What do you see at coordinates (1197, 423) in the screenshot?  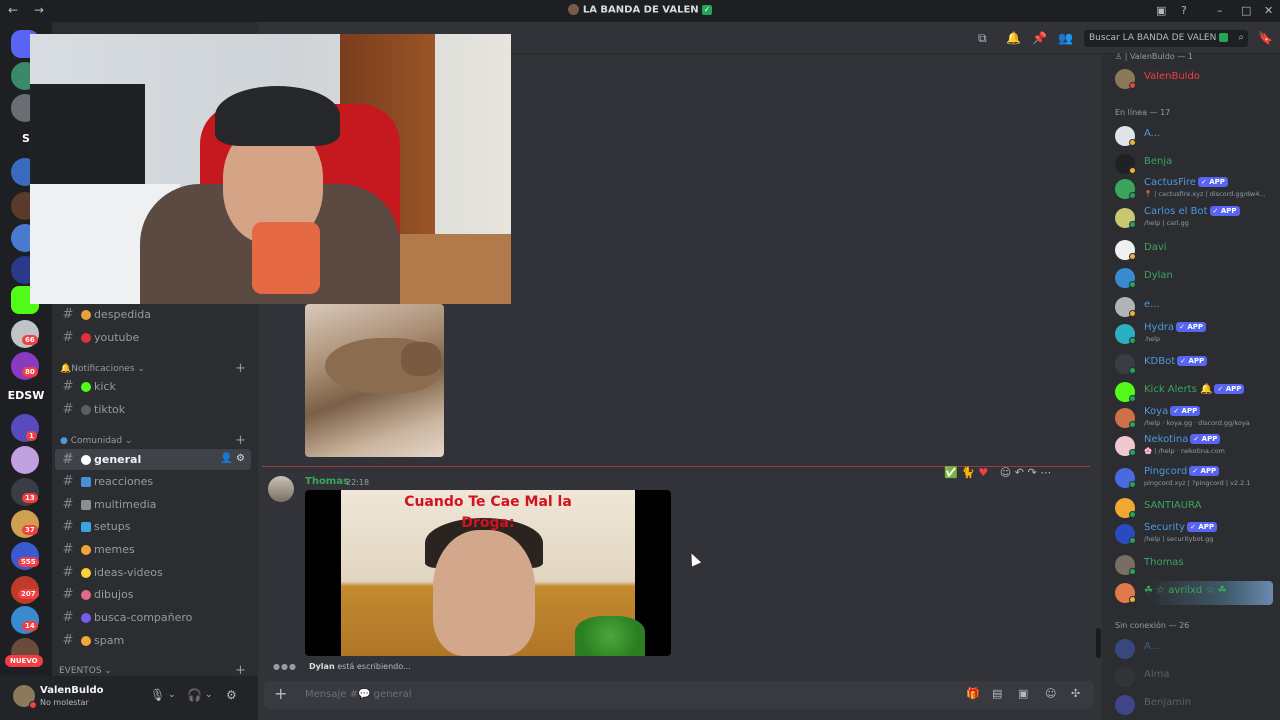 I see `member-activity: /help · koya.gg · discord.gg/koya` at bounding box center [1197, 423].